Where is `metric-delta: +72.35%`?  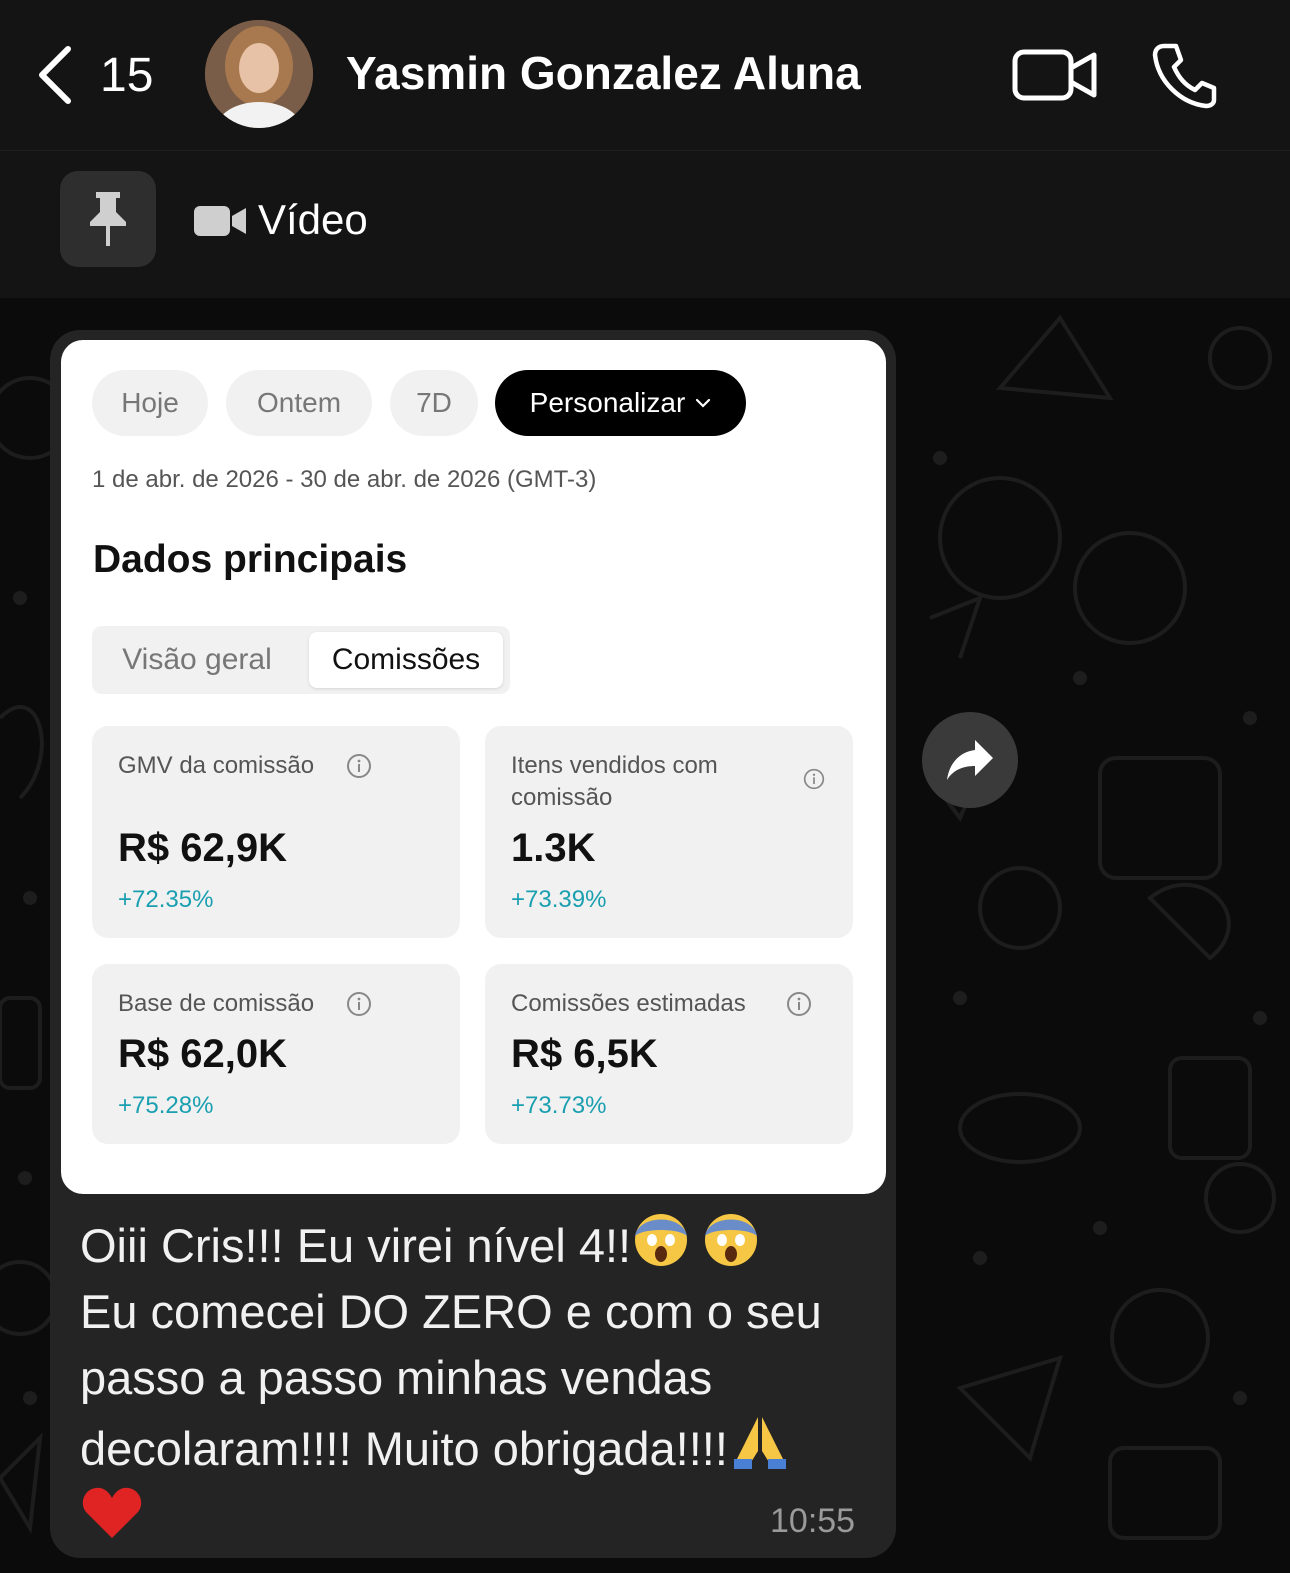 metric-delta: +72.35% is located at coordinates (166, 899).